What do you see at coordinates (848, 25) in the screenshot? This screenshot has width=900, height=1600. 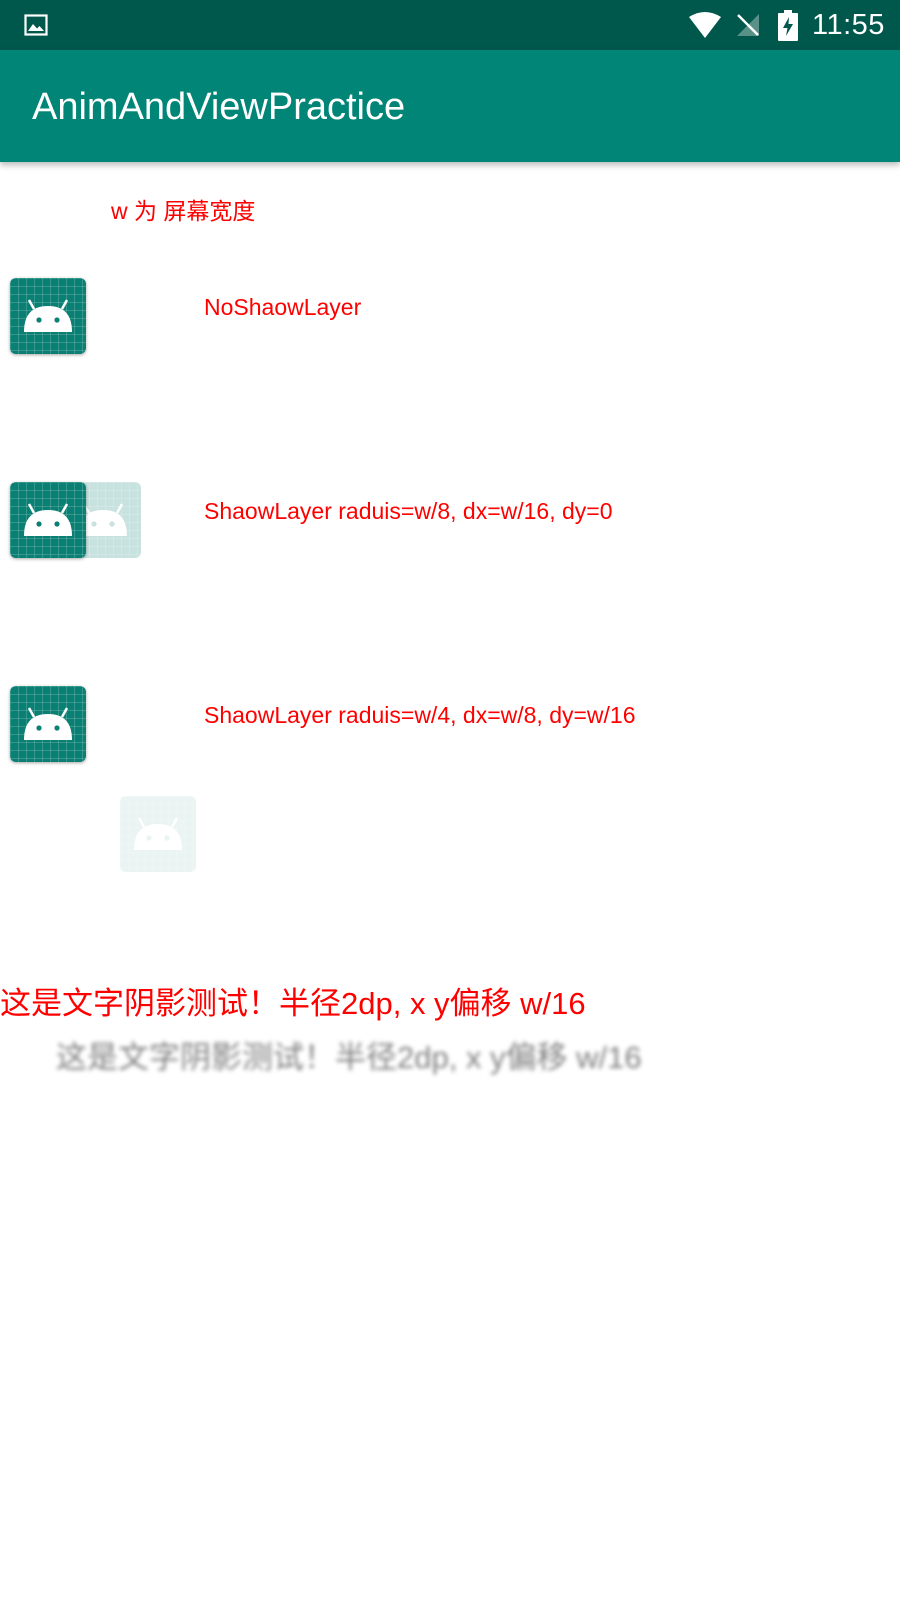 I see `status-time: 11:55` at bounding box center [848, 25].